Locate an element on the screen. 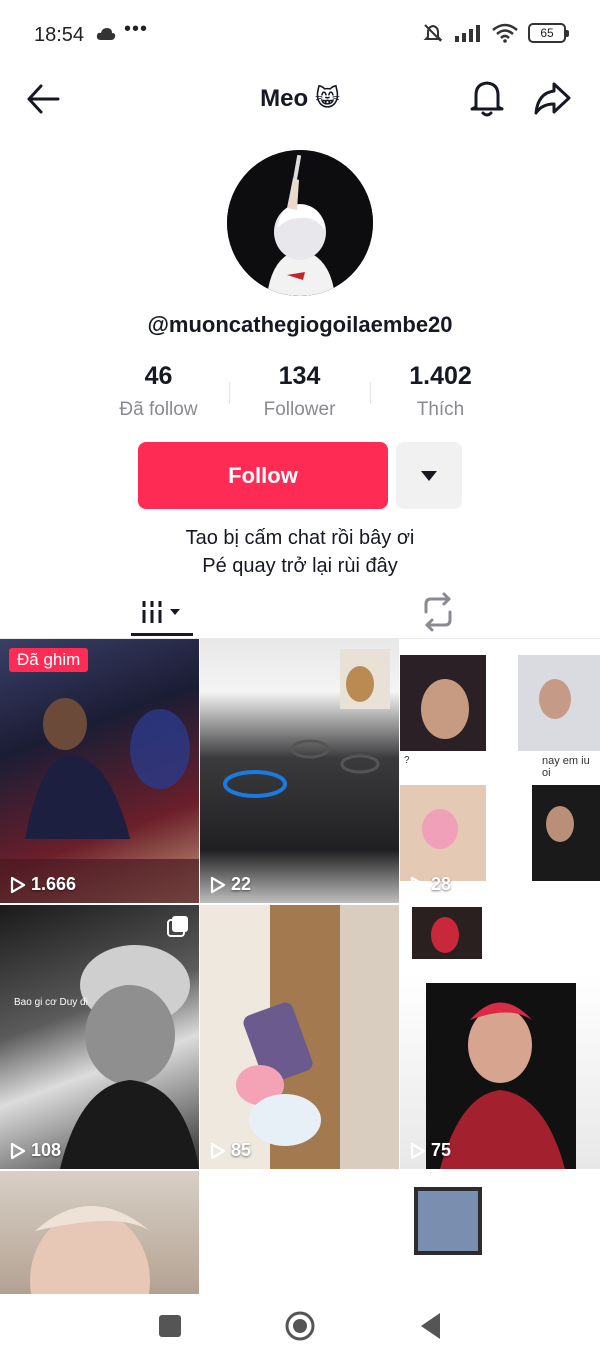  view-count: 85 is located at coordinates (230, 1150).